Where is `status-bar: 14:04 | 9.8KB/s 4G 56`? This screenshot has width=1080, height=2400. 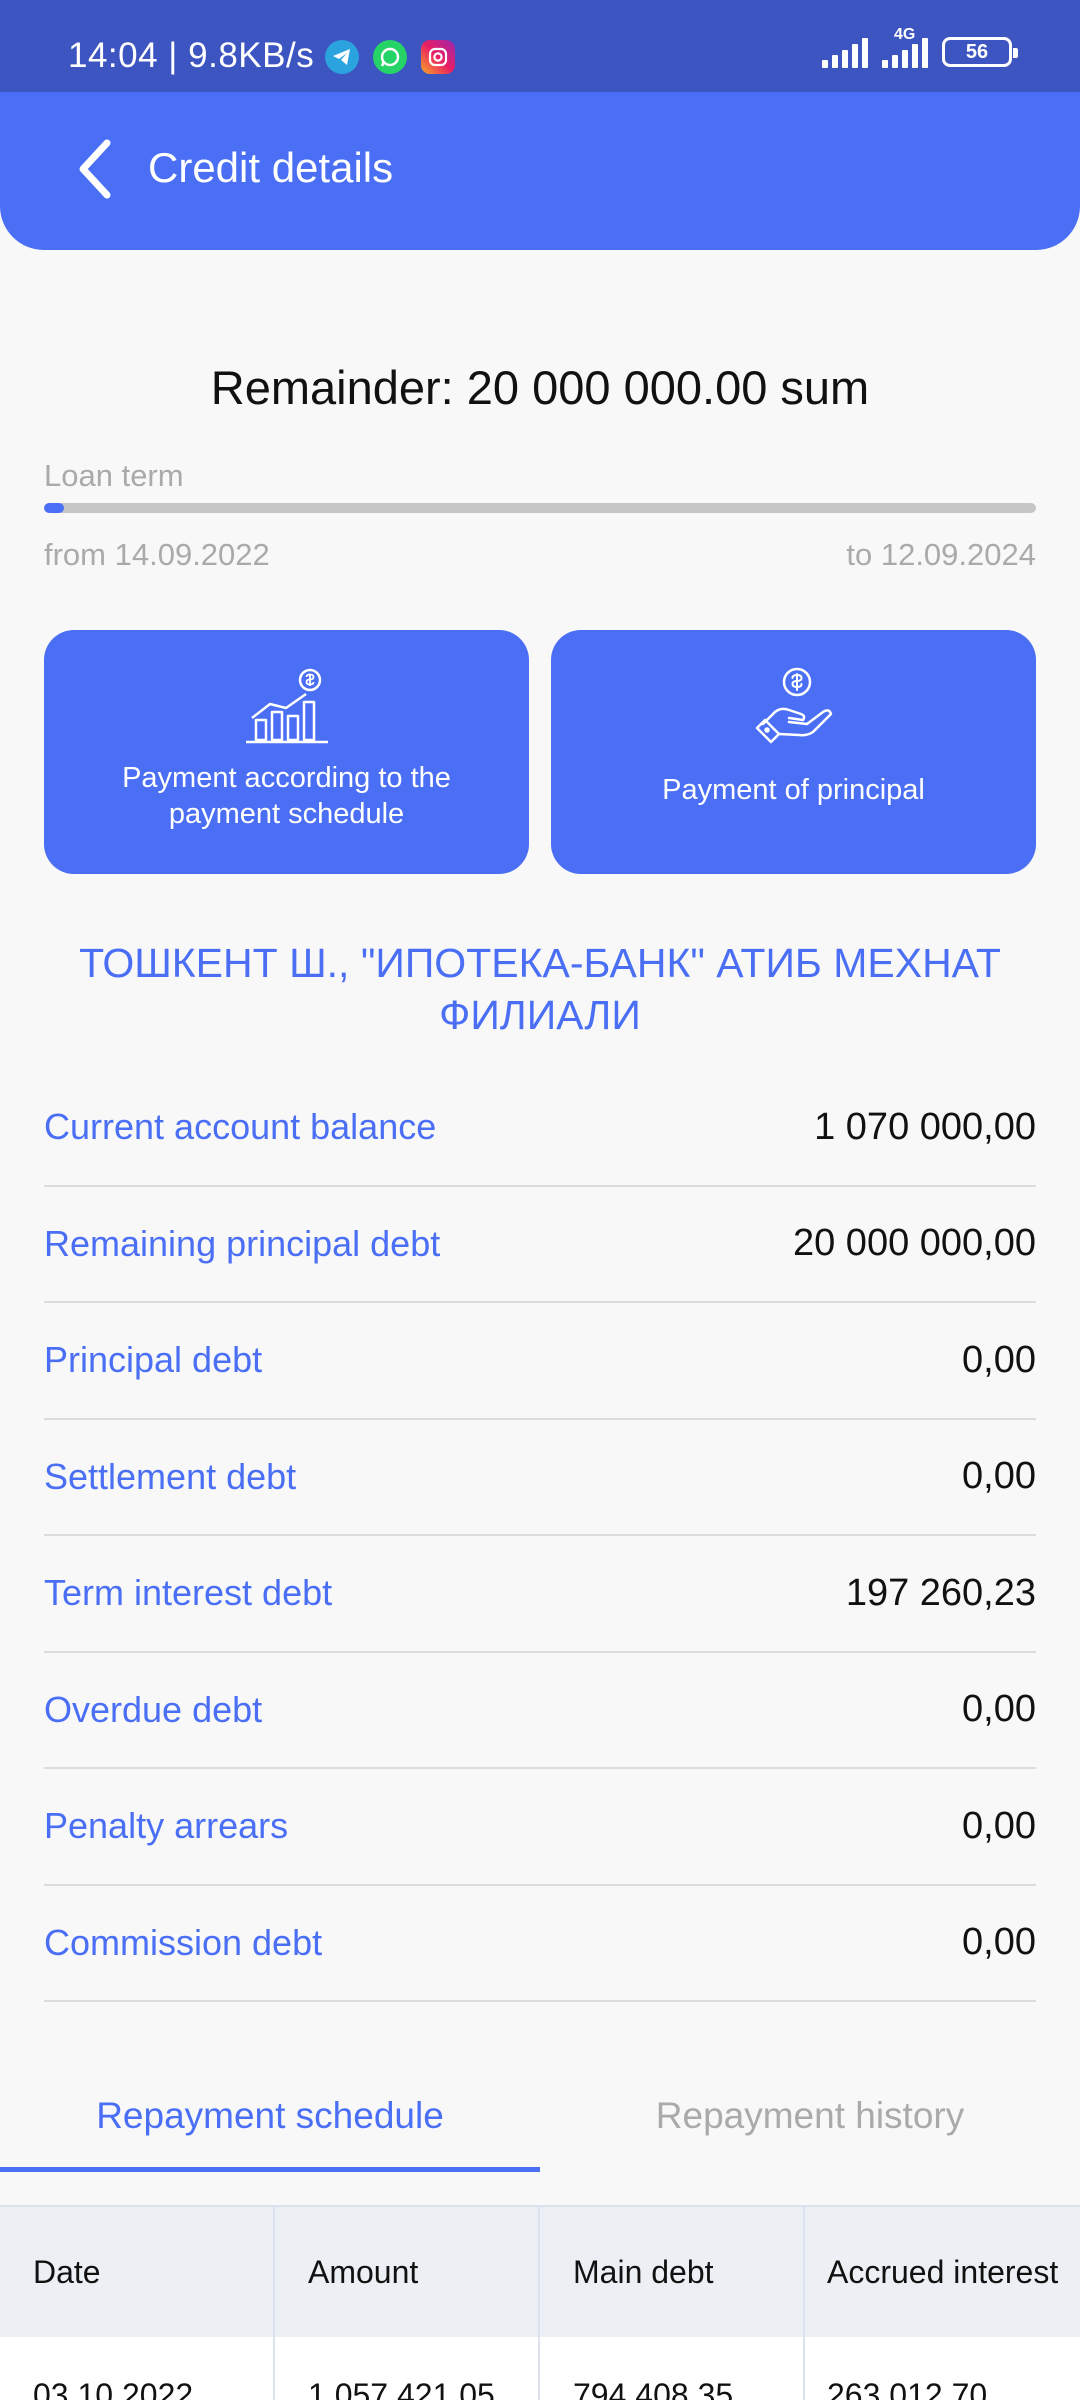
status-bar: 14:04 | 9.8KB/s 4G 56 is located at coordinates (540, 46).